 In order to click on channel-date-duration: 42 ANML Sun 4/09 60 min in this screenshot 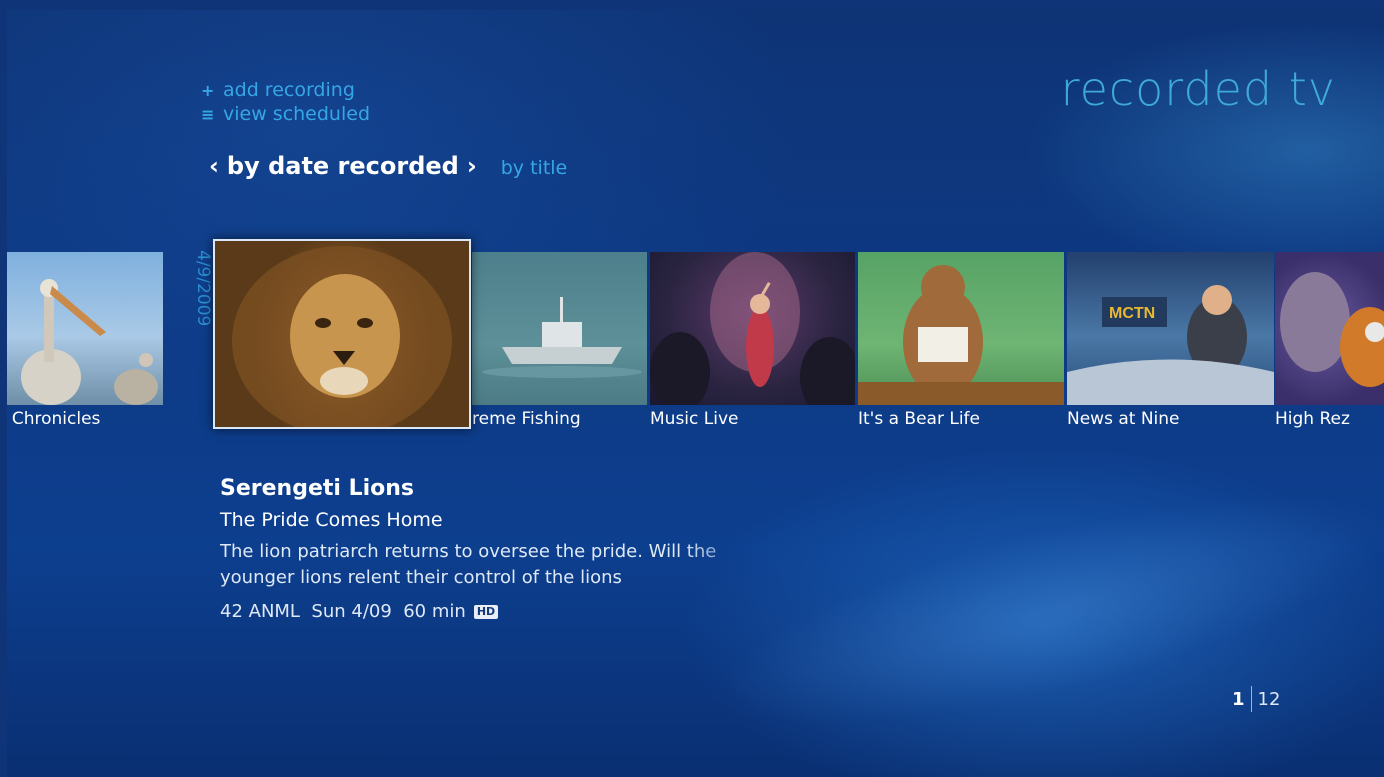, I will do `click(343, 611)`.